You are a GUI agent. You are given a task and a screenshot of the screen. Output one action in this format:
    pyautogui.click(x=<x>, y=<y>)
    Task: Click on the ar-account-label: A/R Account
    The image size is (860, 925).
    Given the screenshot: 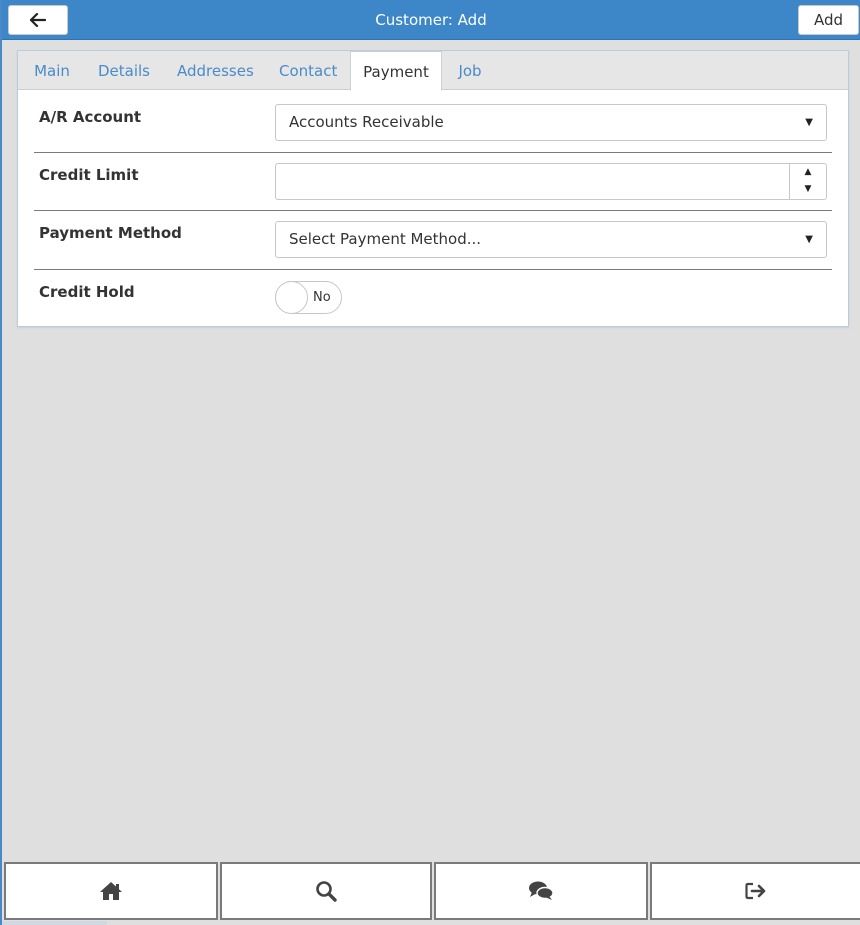 What is the action you would take?
    pyautogui.click(x=90, y=117)
    